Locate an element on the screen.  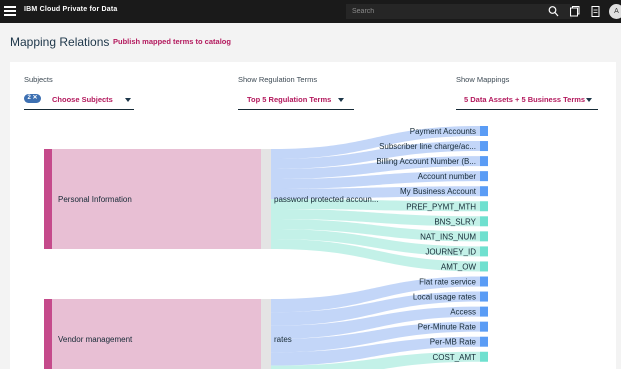
target-label: Local usage rates is located at coordinates (444, 297).